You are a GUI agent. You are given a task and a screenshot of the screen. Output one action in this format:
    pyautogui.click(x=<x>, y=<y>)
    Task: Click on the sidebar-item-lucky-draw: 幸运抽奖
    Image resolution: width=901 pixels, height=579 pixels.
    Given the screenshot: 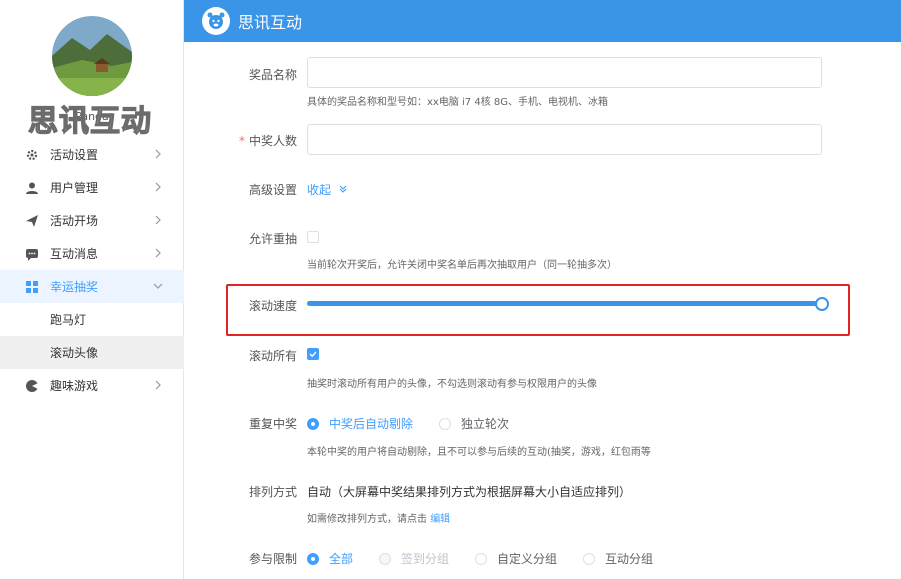 What is the action you would take?
    pyautogui.click(x=92, y=286)
    